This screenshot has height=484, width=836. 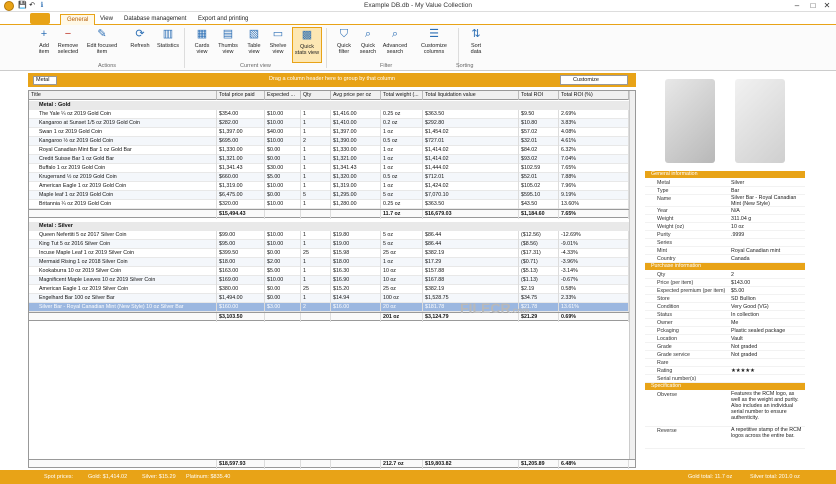 What do you see at coordinates (827, 6) in the screenshot?
I see `close-icon: ✕` at bounding box center [827, 6].